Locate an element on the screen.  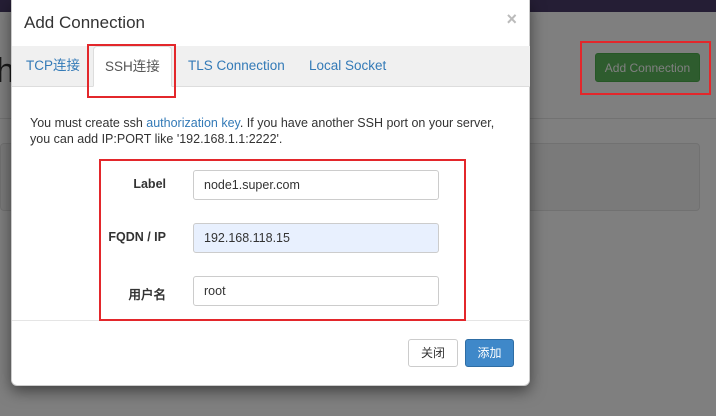
add-button: 添加 is located at coordinates (489, 353).